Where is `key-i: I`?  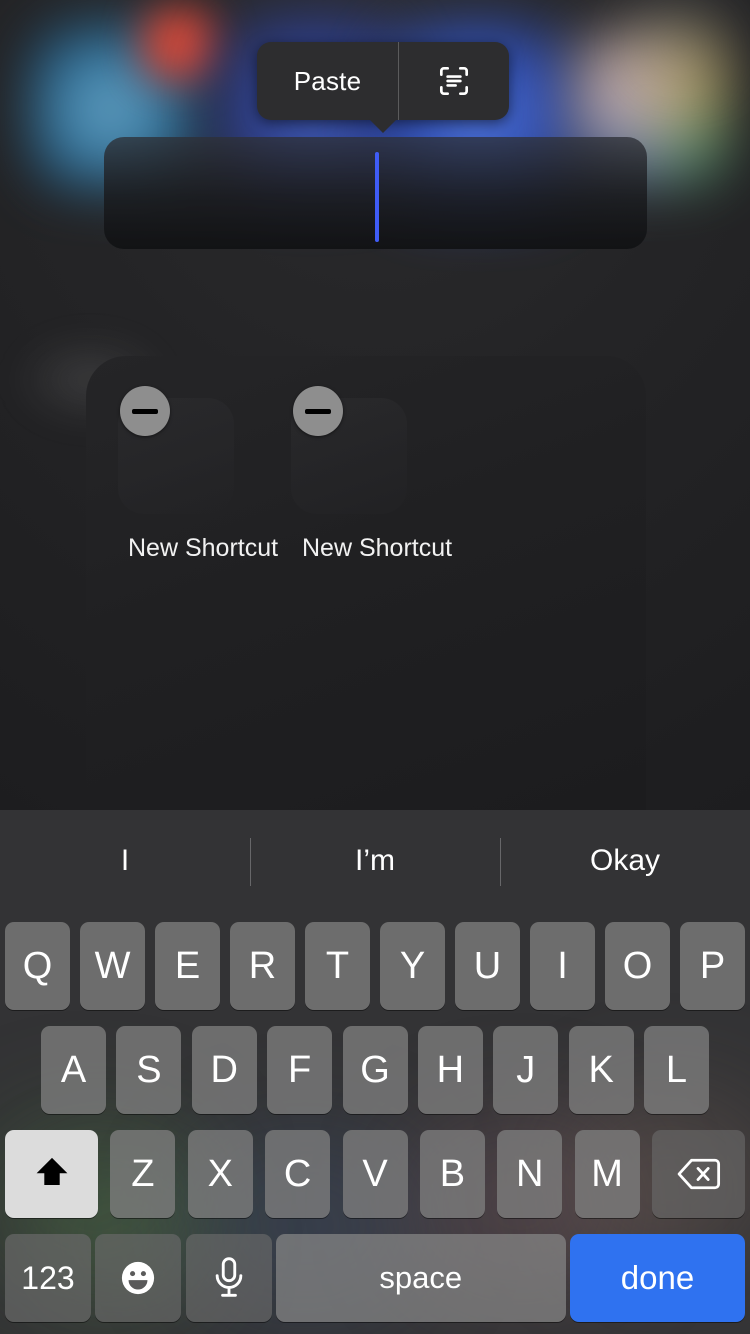
key-i: I is located at coordinates (562, 966).